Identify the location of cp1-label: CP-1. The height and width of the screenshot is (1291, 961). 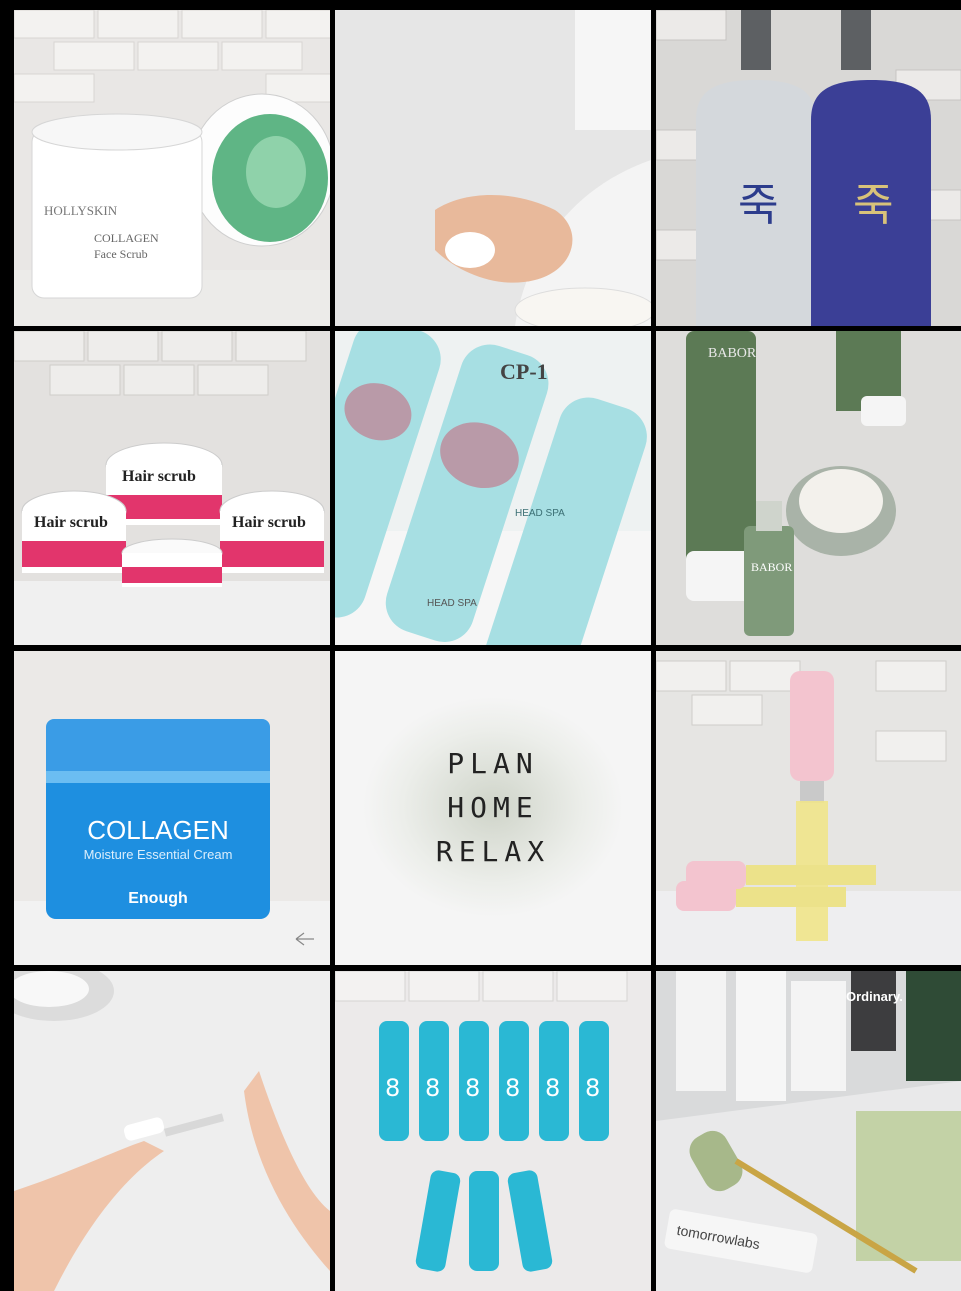
(524, 371).